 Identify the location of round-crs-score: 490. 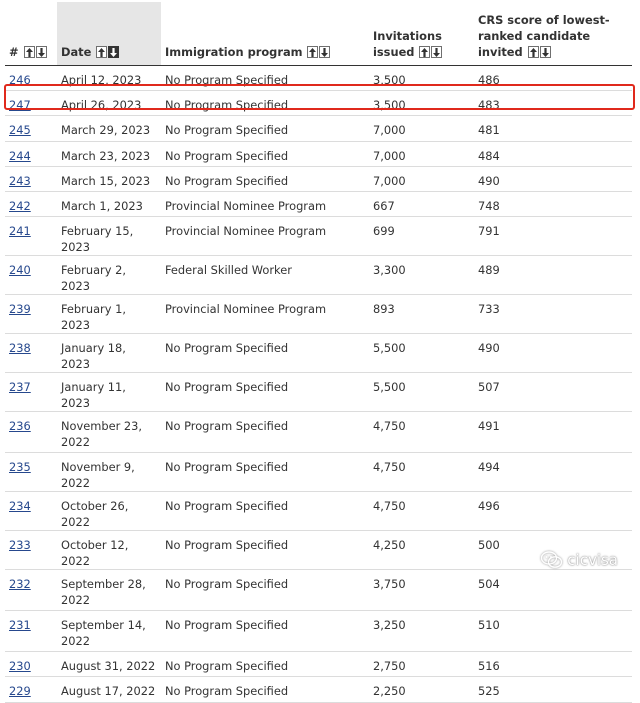
(489, 348).